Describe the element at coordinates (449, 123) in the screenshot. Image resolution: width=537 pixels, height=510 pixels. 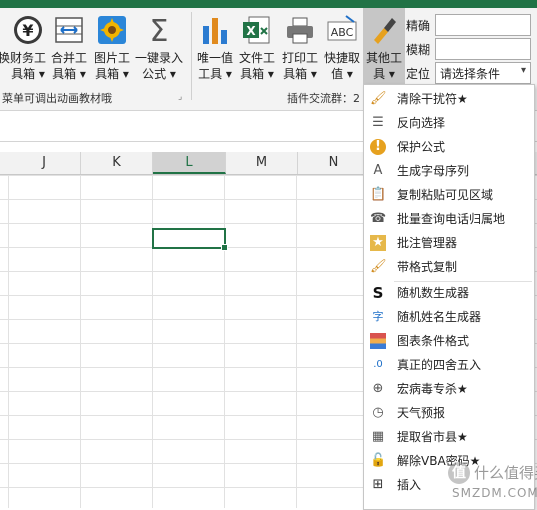
I see `menu-item-reverse-select: ☰ 反向选择` at that location.